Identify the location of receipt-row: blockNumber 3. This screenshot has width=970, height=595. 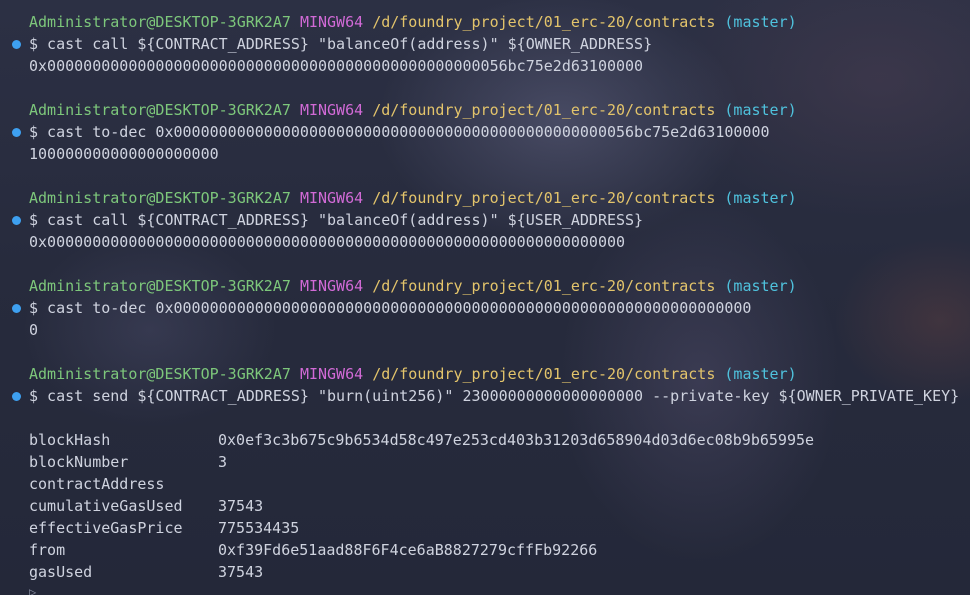
(485, 462).